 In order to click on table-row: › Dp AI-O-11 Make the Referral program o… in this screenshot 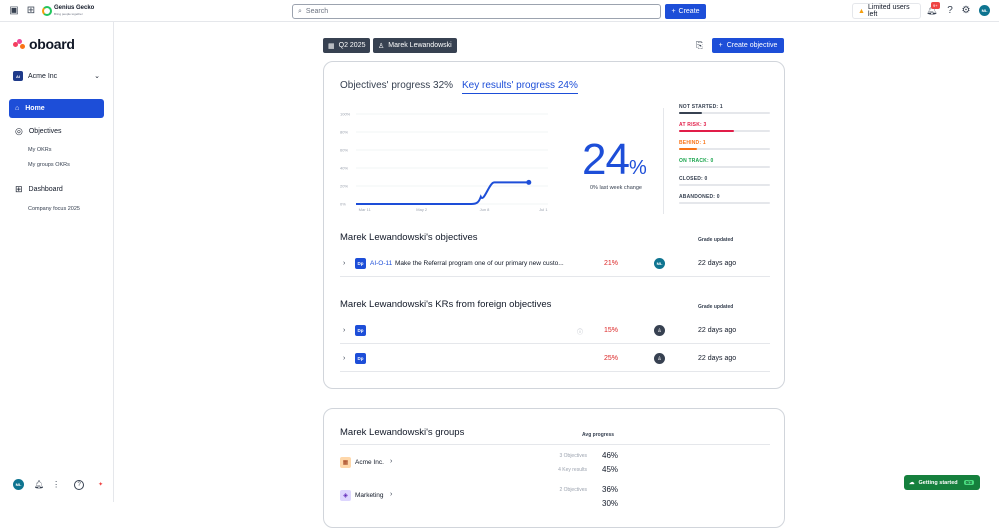, I will do `click(555, 264)`.